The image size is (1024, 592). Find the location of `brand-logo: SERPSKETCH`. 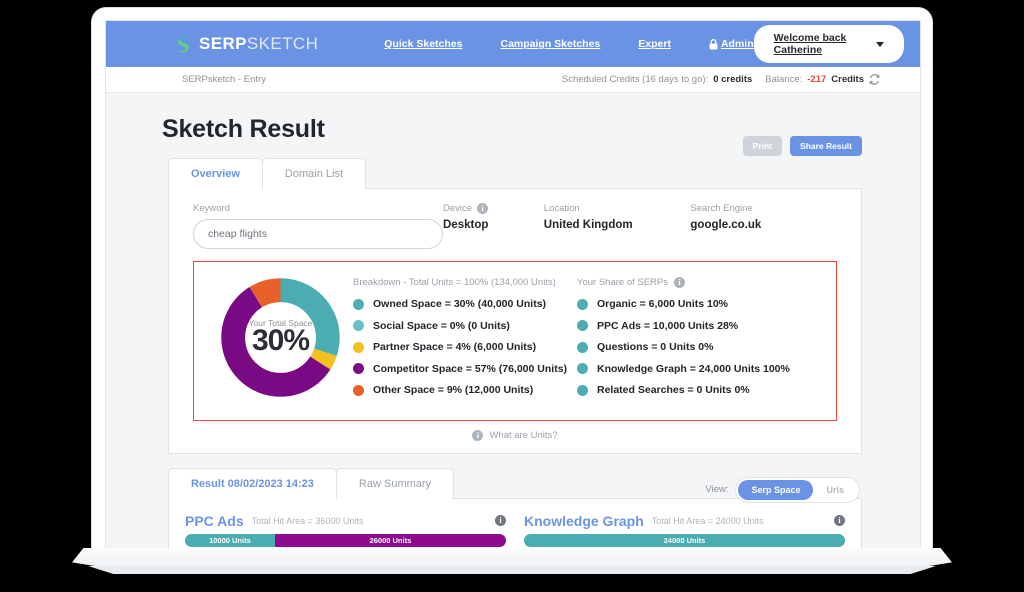

brand-logo: SERPSKETCH is located at coordinates (246, 44).